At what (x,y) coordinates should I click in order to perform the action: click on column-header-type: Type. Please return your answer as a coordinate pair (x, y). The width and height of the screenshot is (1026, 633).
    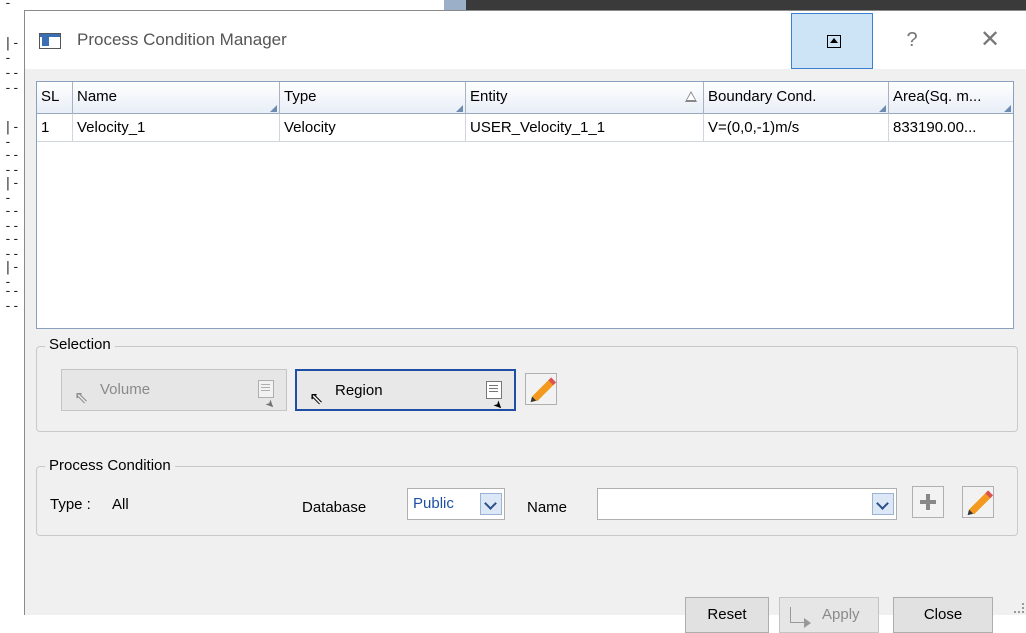
    Looking at the image, I should click on (373, 98).